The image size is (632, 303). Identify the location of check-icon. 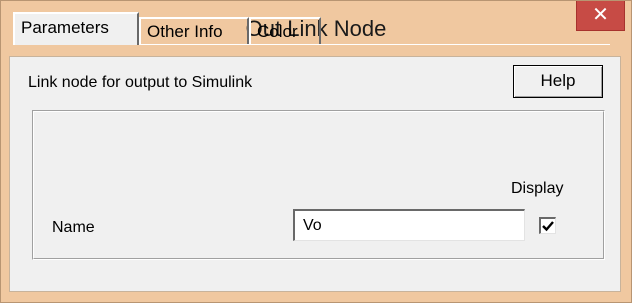
(548, 226).